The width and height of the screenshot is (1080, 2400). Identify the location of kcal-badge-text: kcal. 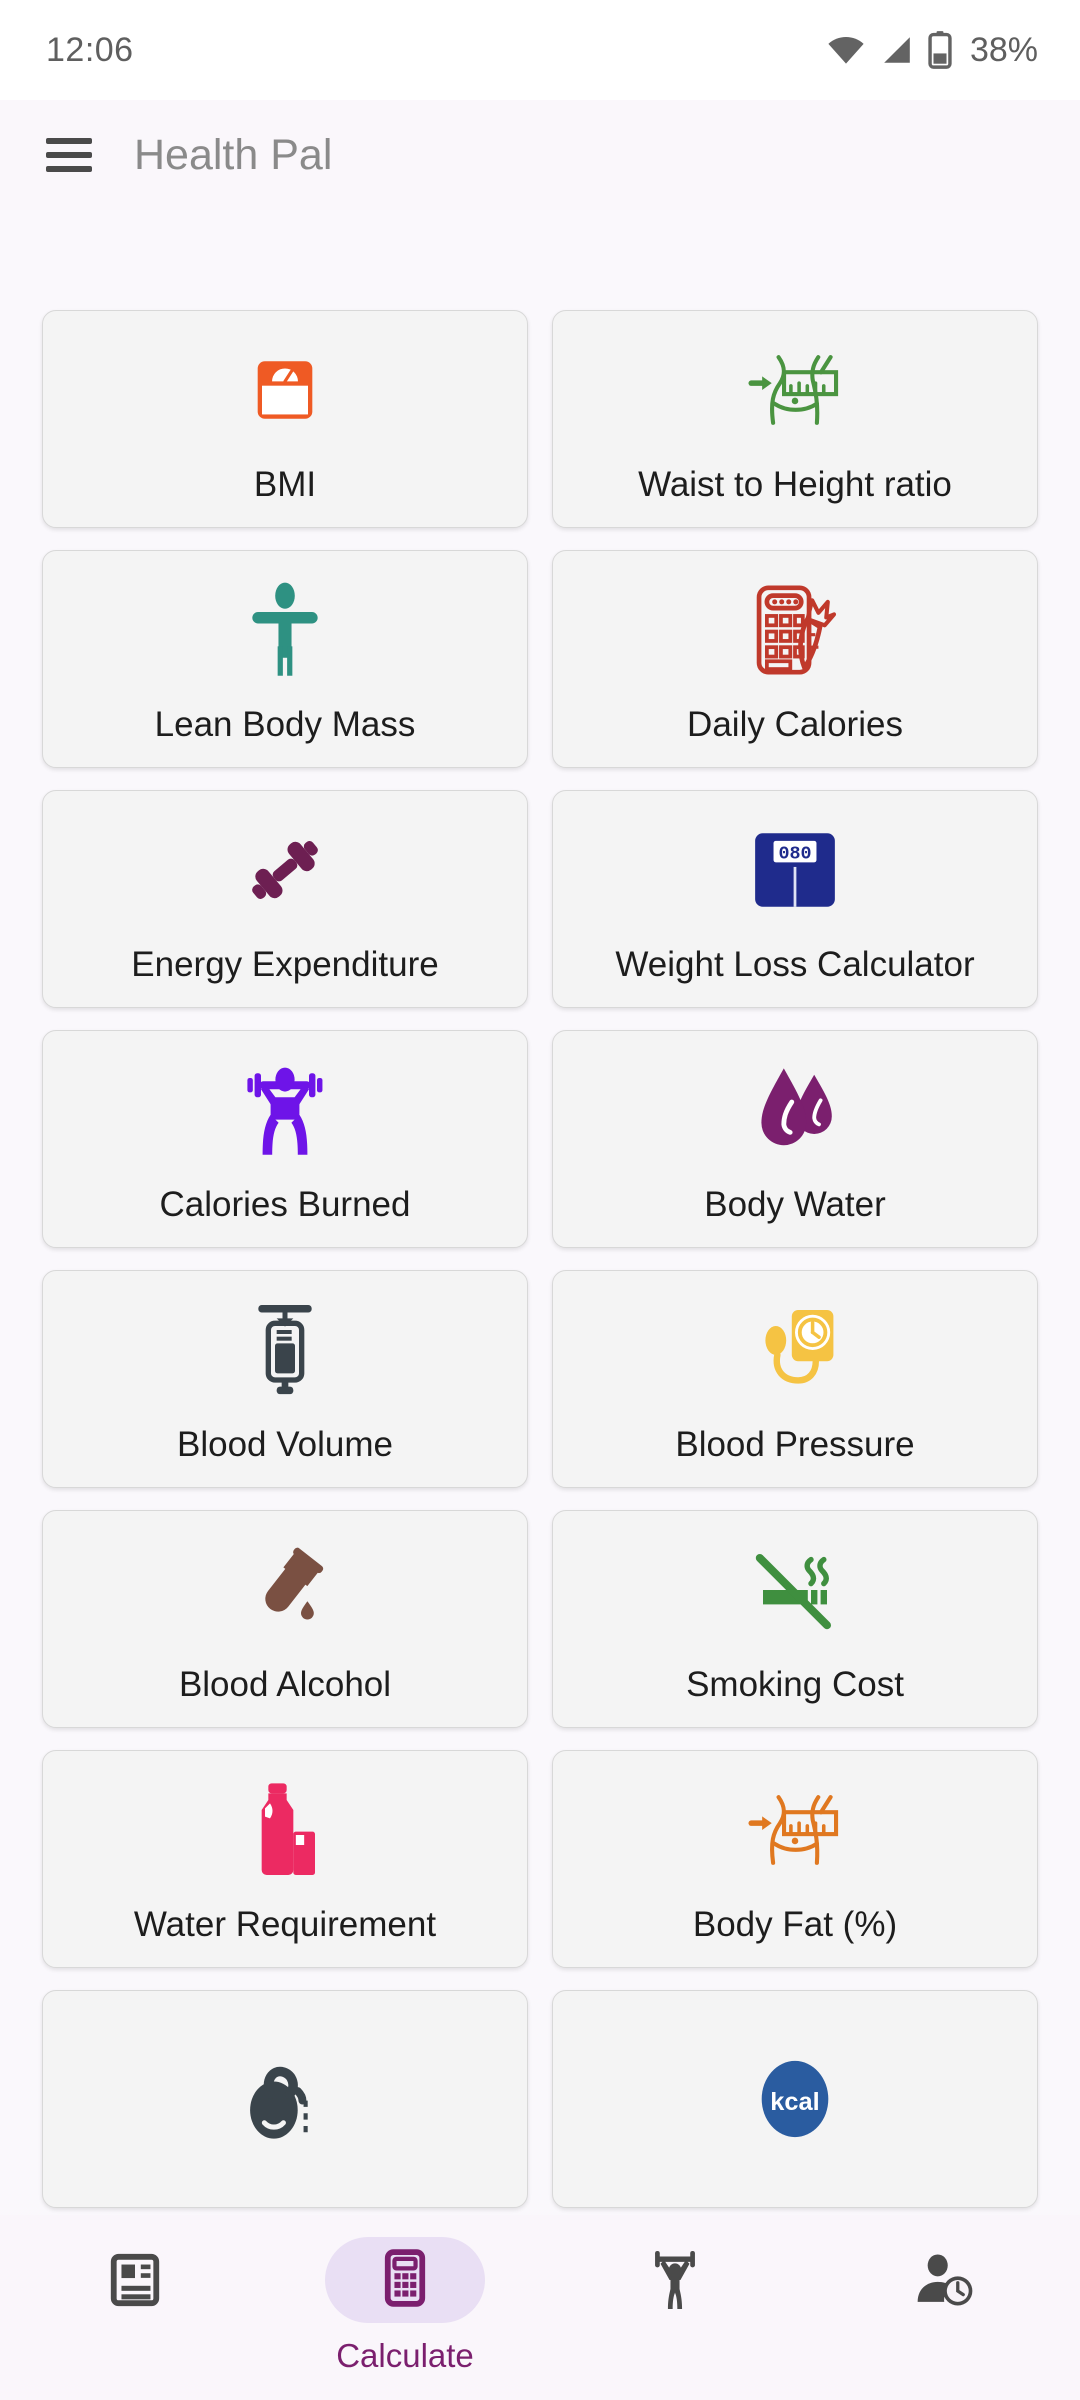
(794, 2102).